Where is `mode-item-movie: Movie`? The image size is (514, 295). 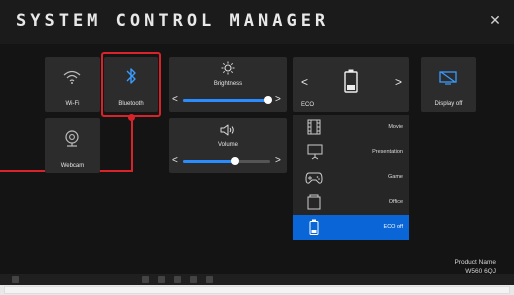 mode-item-movie: Movie is located at coordinates (351, 127).